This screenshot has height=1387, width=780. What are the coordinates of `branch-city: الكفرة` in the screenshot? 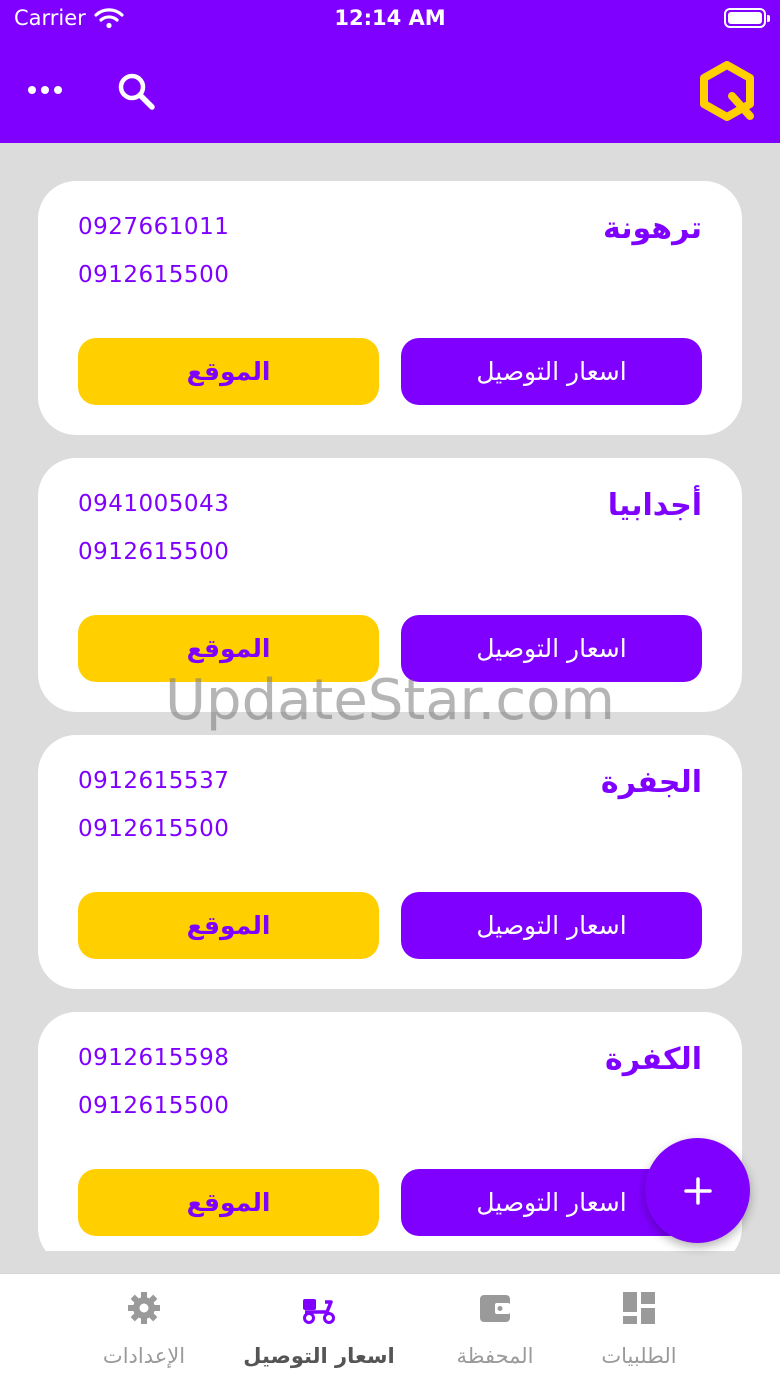 It's located at (653, 1059).